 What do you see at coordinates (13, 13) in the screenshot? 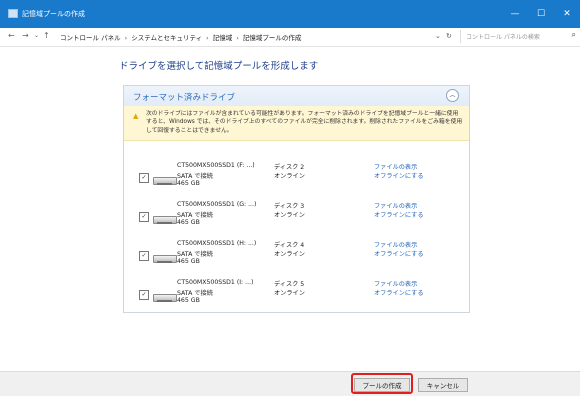
I see `storage-pool-icon` at bounding box center [13, 13].